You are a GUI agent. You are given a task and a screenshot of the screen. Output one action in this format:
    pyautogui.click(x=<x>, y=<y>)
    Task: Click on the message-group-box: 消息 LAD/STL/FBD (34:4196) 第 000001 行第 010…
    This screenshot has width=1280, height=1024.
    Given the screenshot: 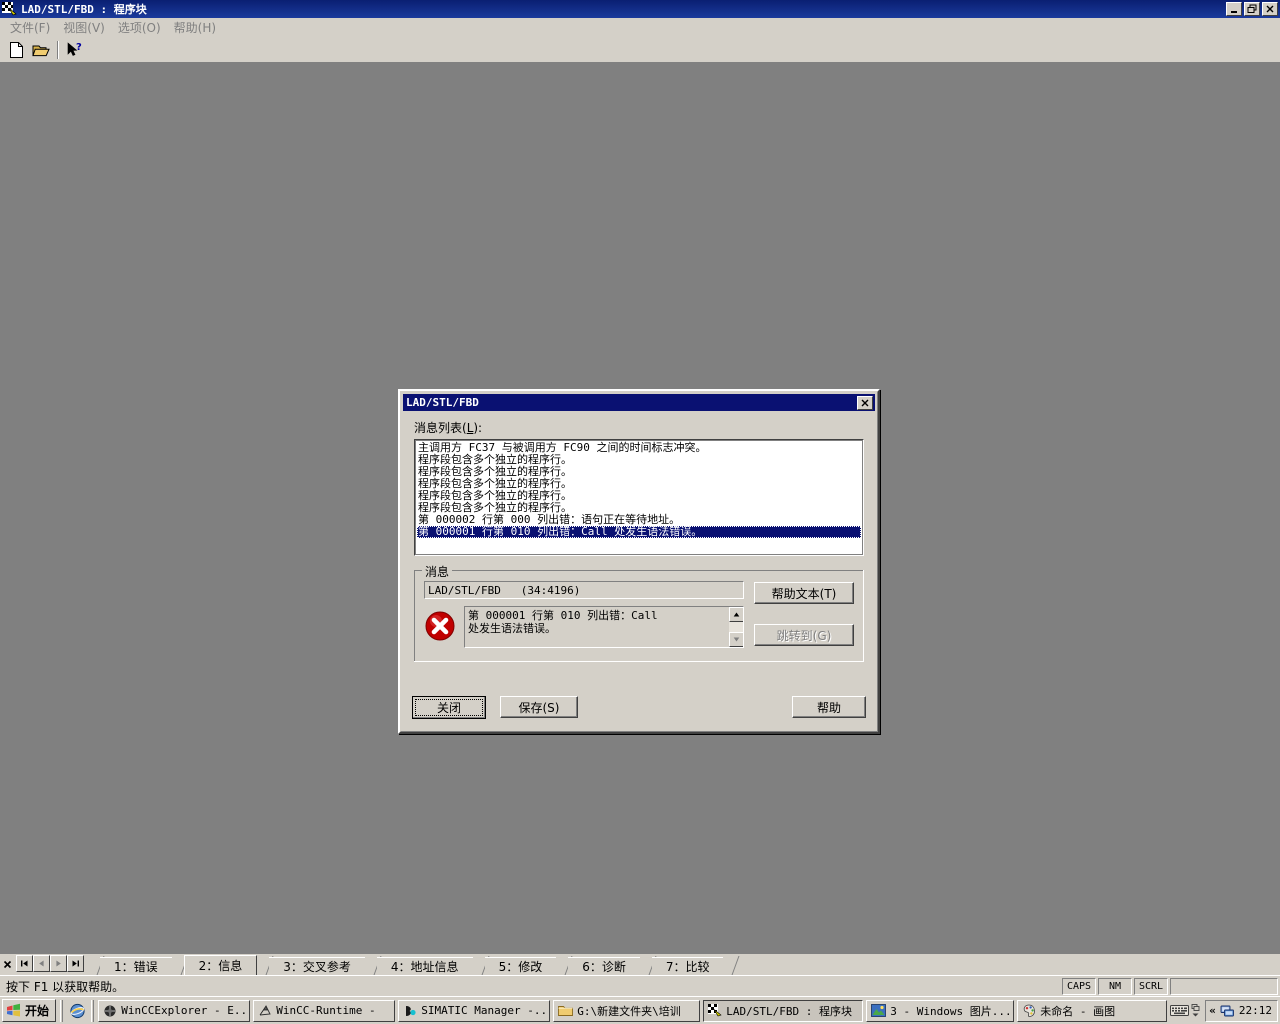 What is the action you would take?
    pyautogui.click(x=639, y=612)
    